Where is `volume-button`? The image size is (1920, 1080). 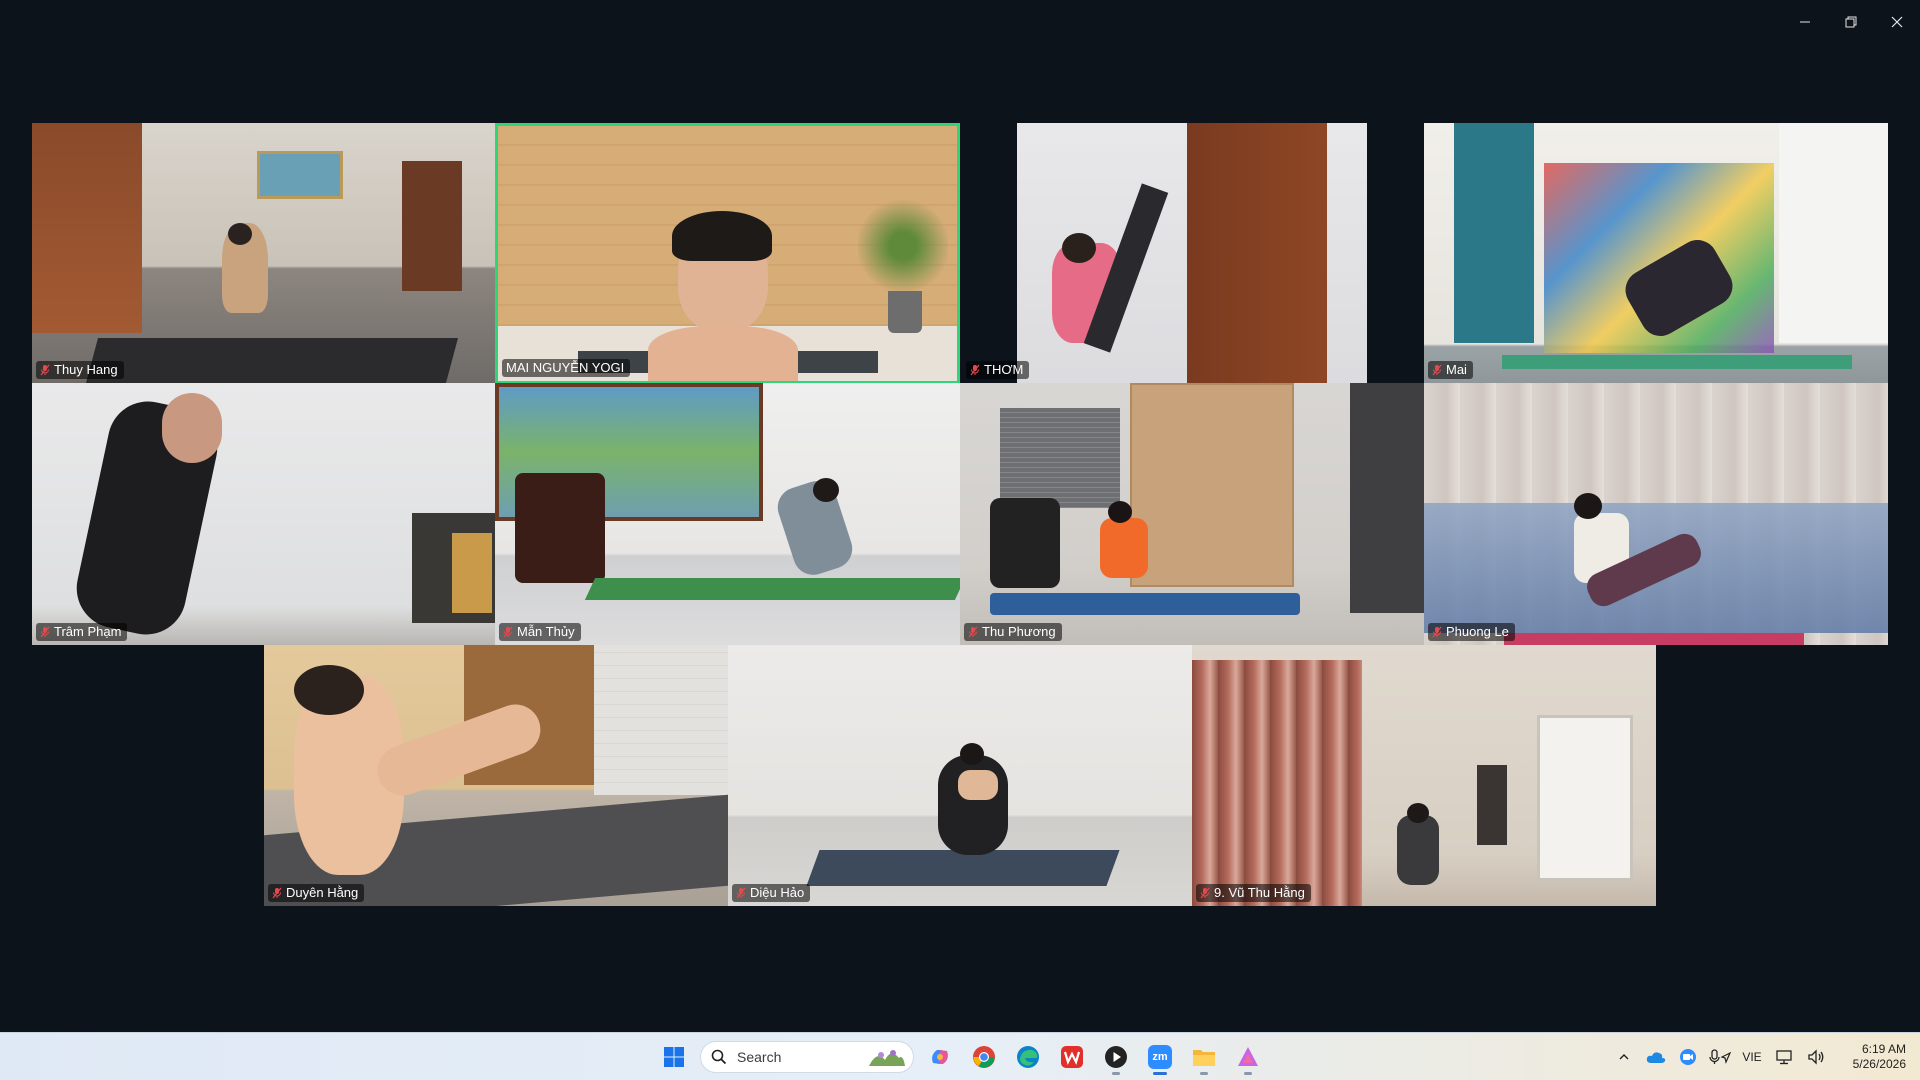
volume-button is located at coordinates (1816, 1057).